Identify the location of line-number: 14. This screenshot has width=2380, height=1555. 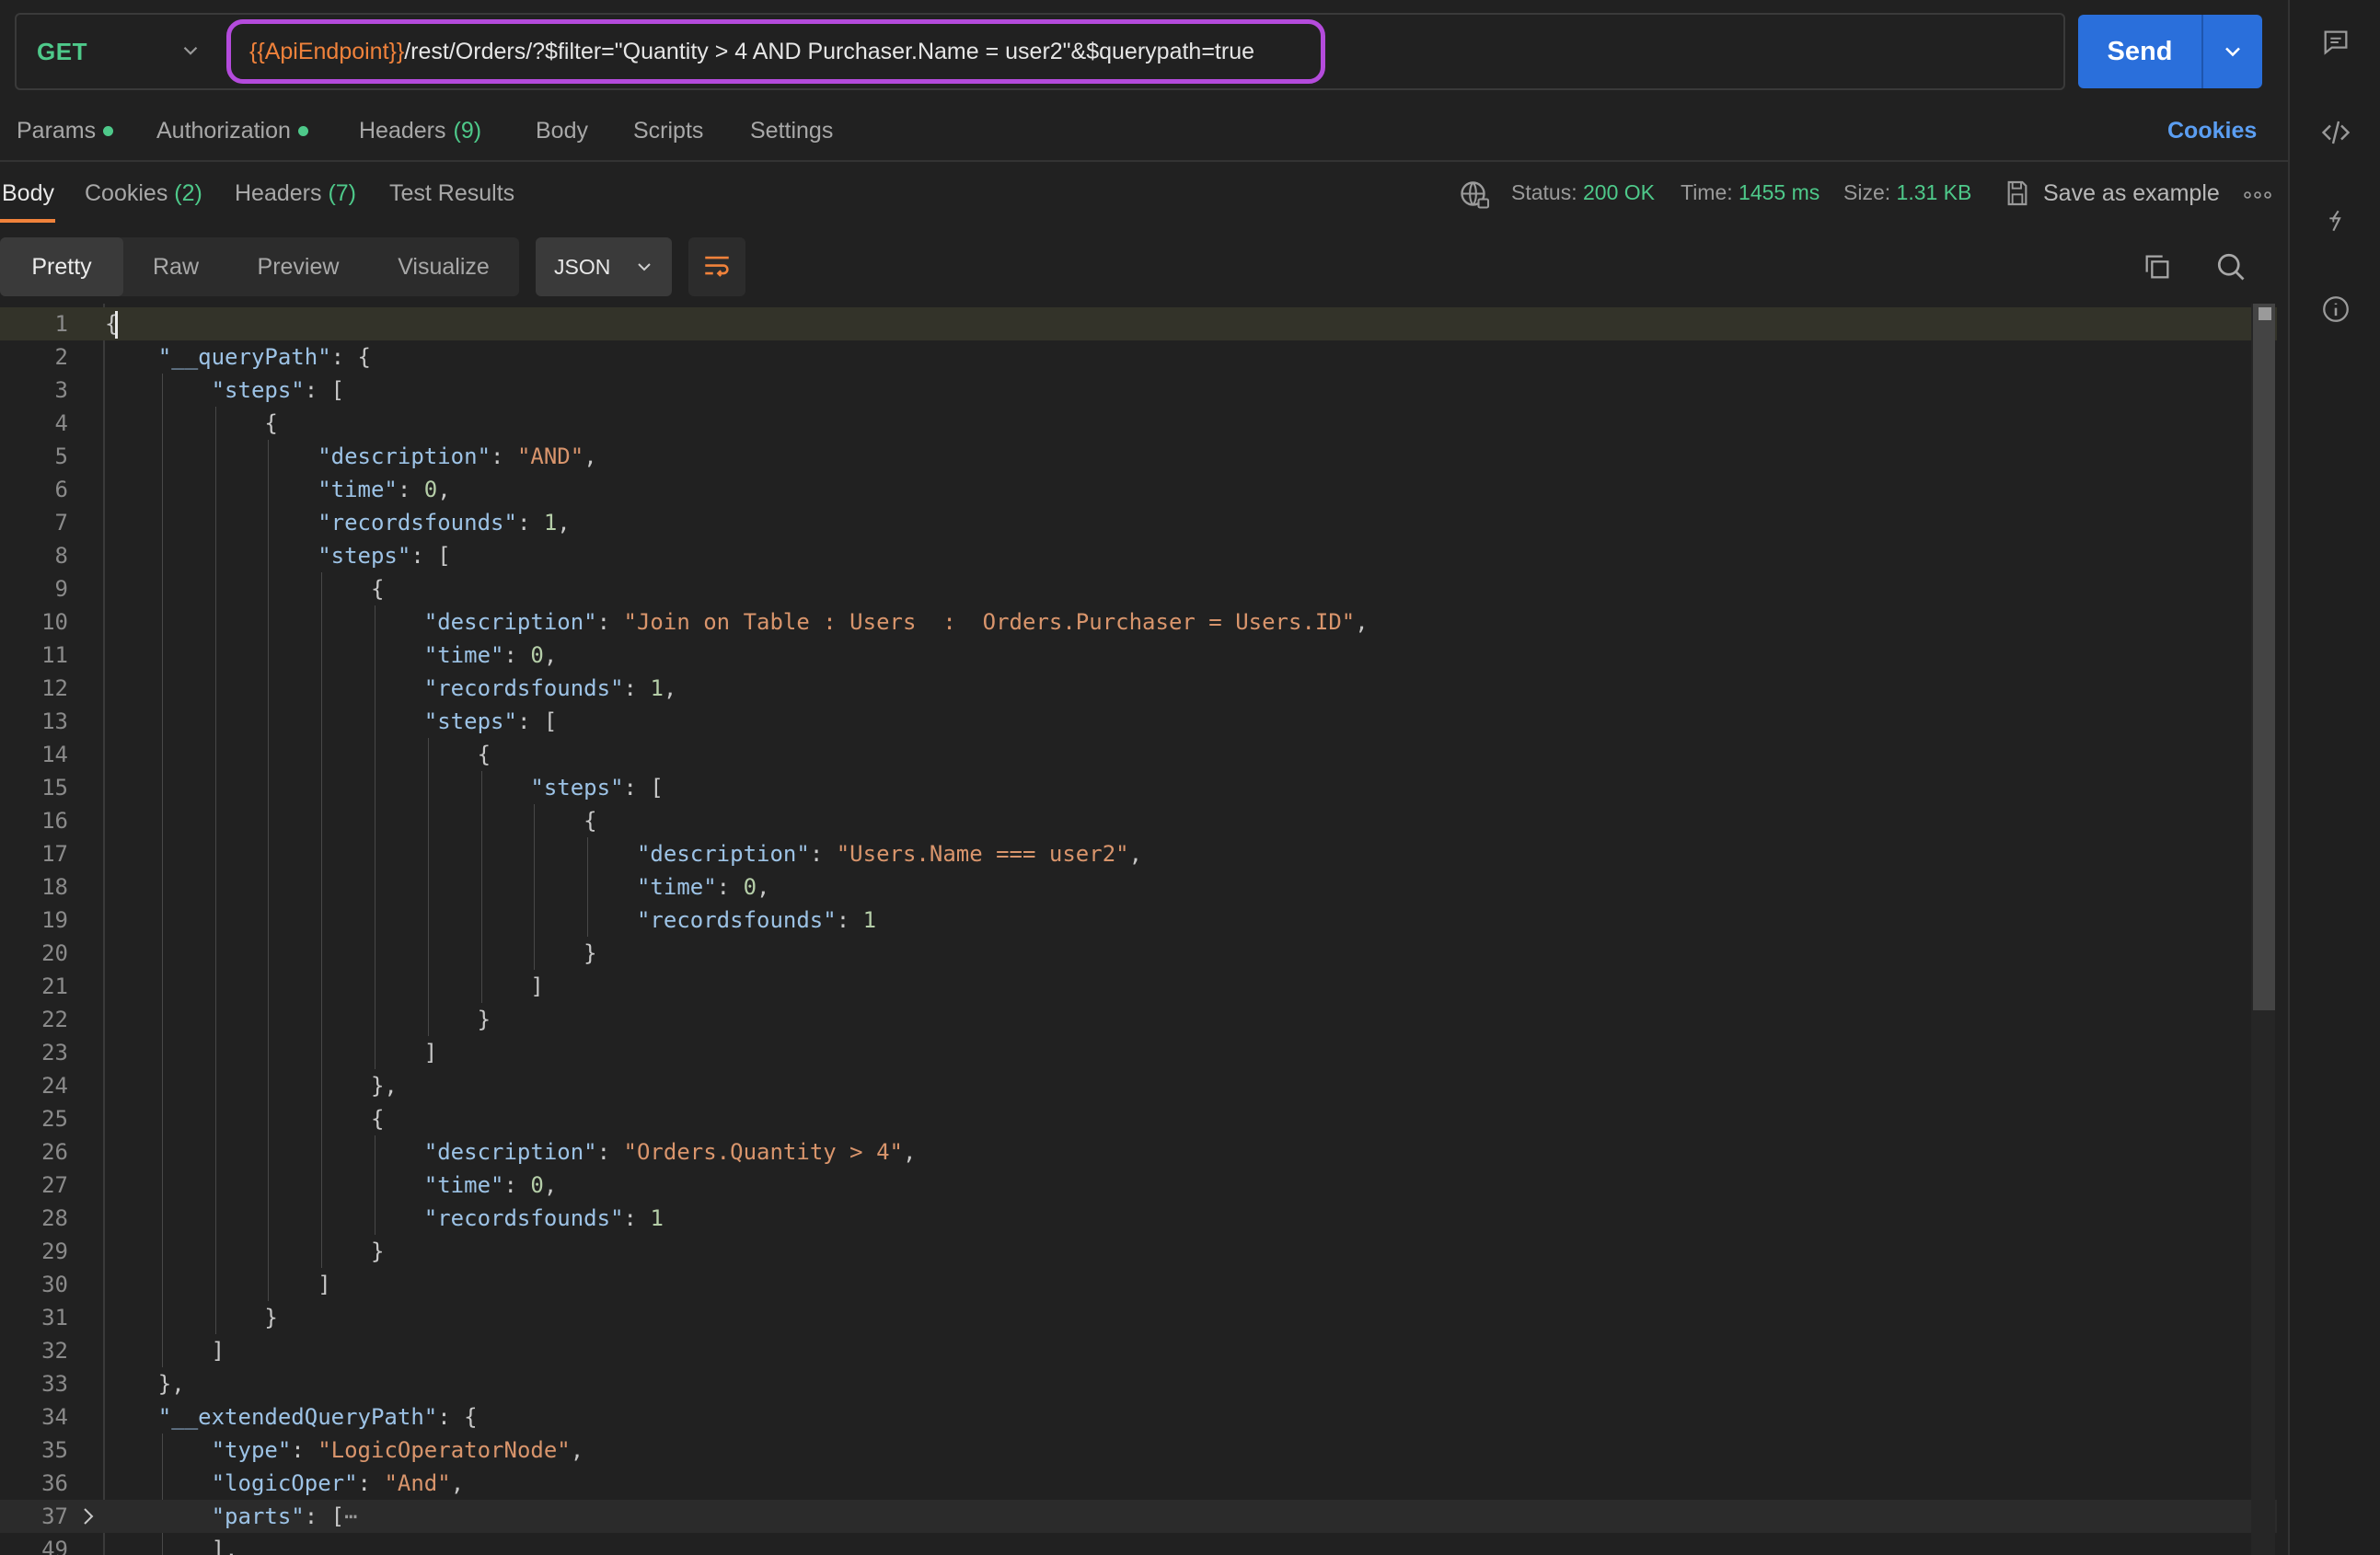
(54, 754).